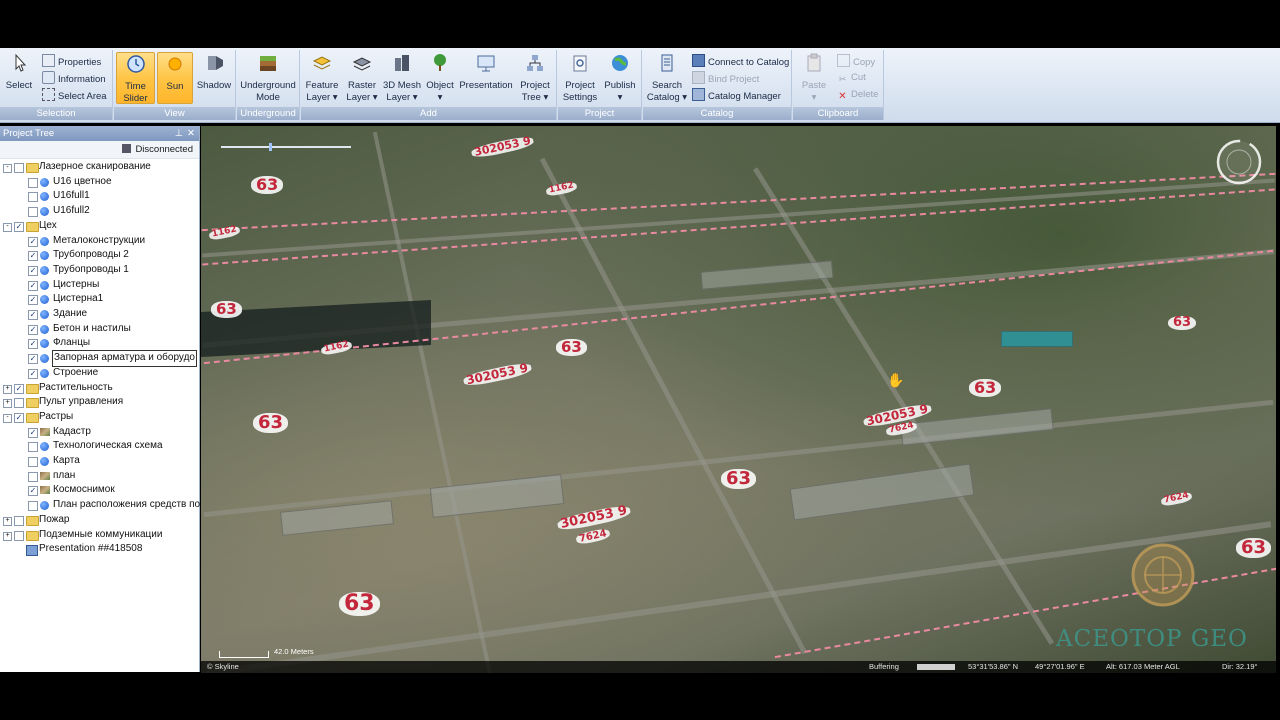 This screenshot has width=1280, height=720. What do you see at coordinates (175, 78) in the screenshot?
I see `sun-button: Sun` at bounding box center [175, 78].